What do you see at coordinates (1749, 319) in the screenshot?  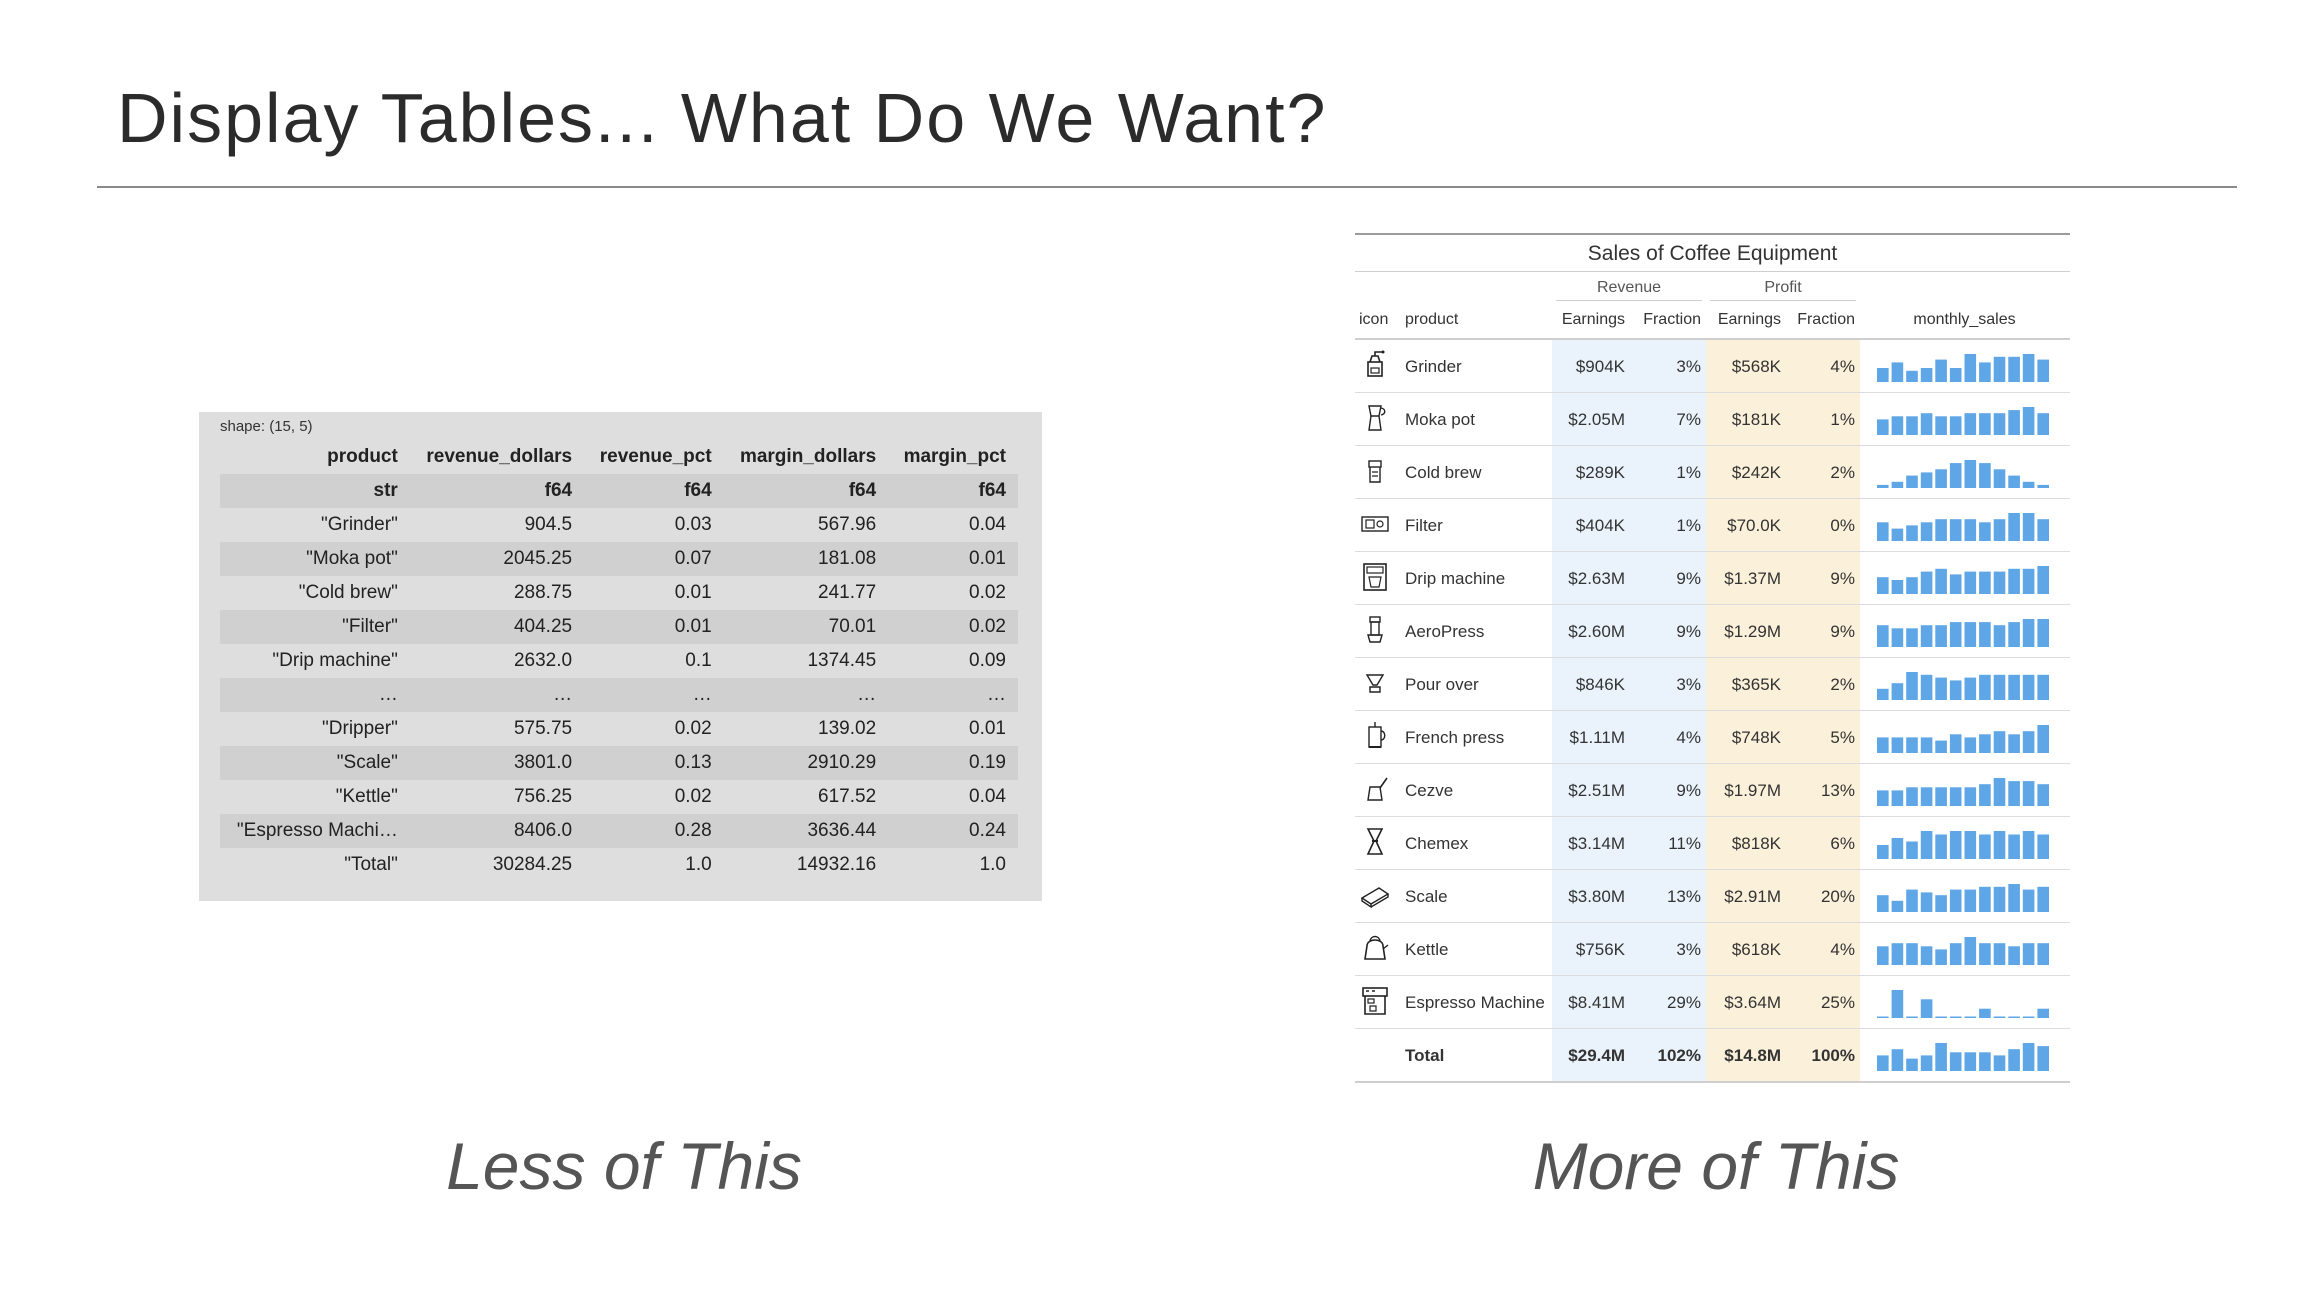 I see `col-profit-earnings-header: Earnings` at bounding box center [1749, 319].